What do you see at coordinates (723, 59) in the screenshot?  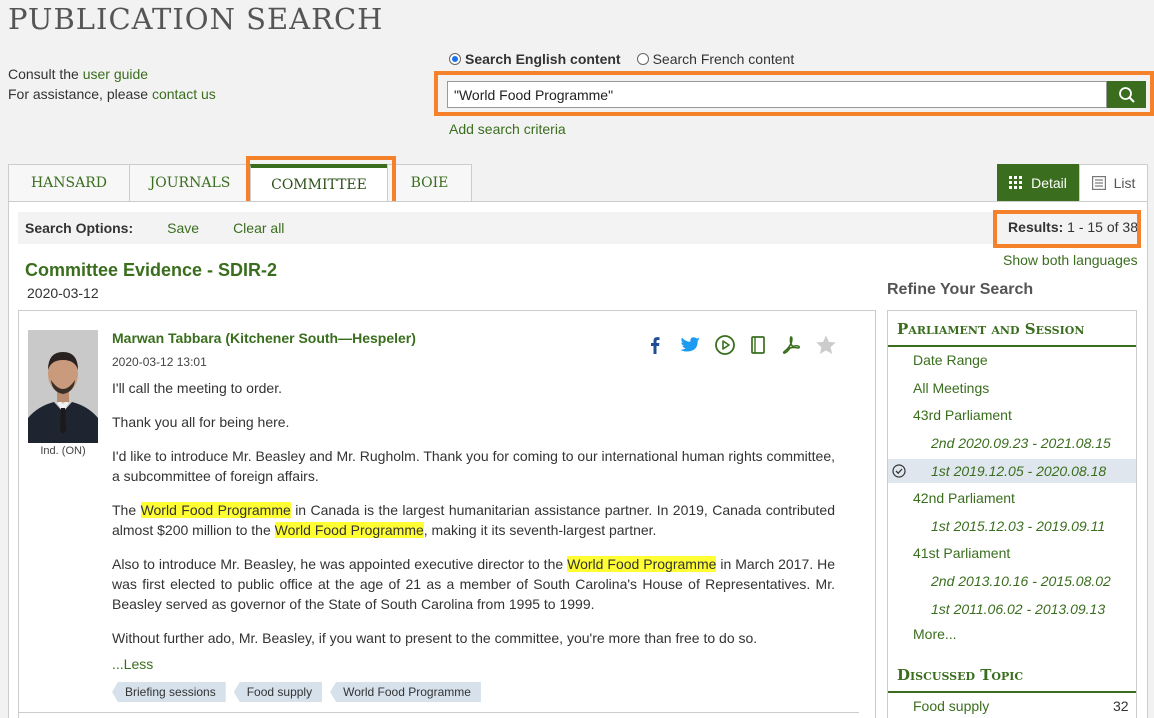 I see `radio-french-label: Search French content` at bounding box center [723, 59].